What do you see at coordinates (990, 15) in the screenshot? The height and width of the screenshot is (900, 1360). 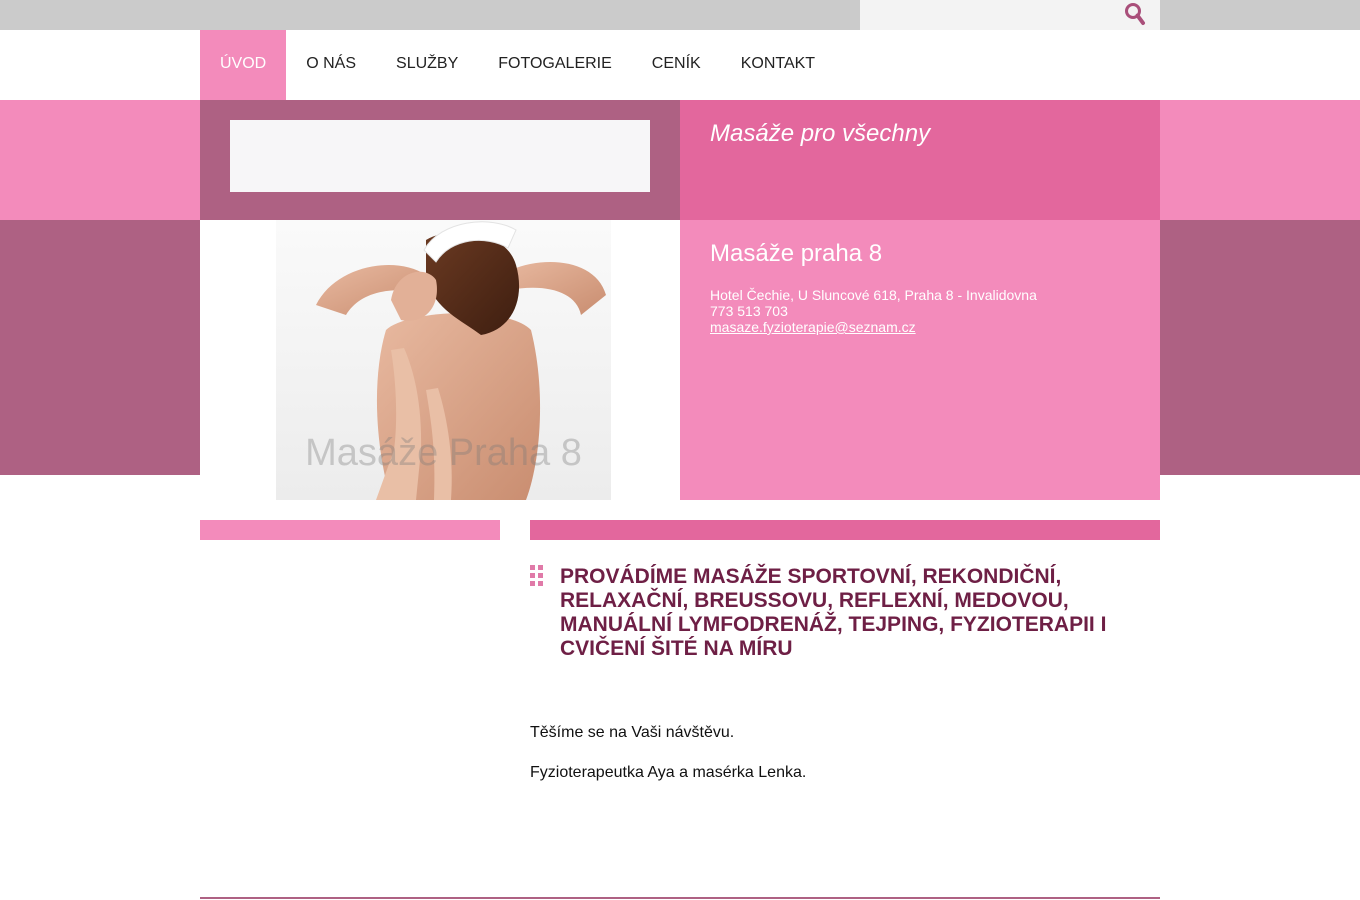 I see `search-input` at bounding box center [990, 15].